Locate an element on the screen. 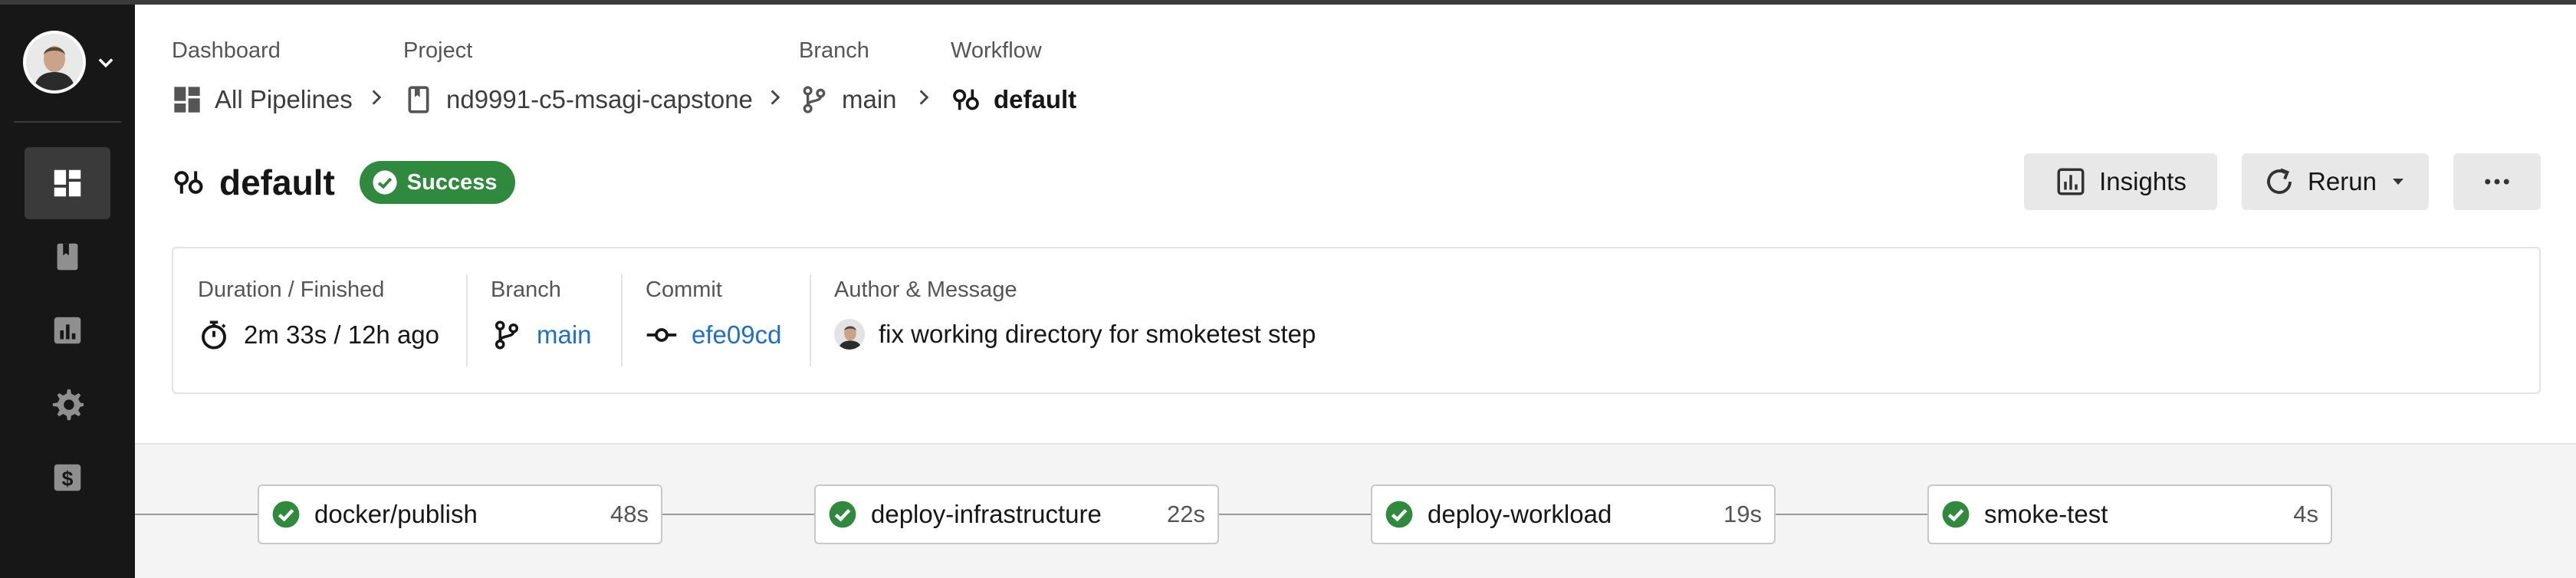 This screenshot has height=578, width=2576. sidebar: $ is located at coordinates (67, 291).